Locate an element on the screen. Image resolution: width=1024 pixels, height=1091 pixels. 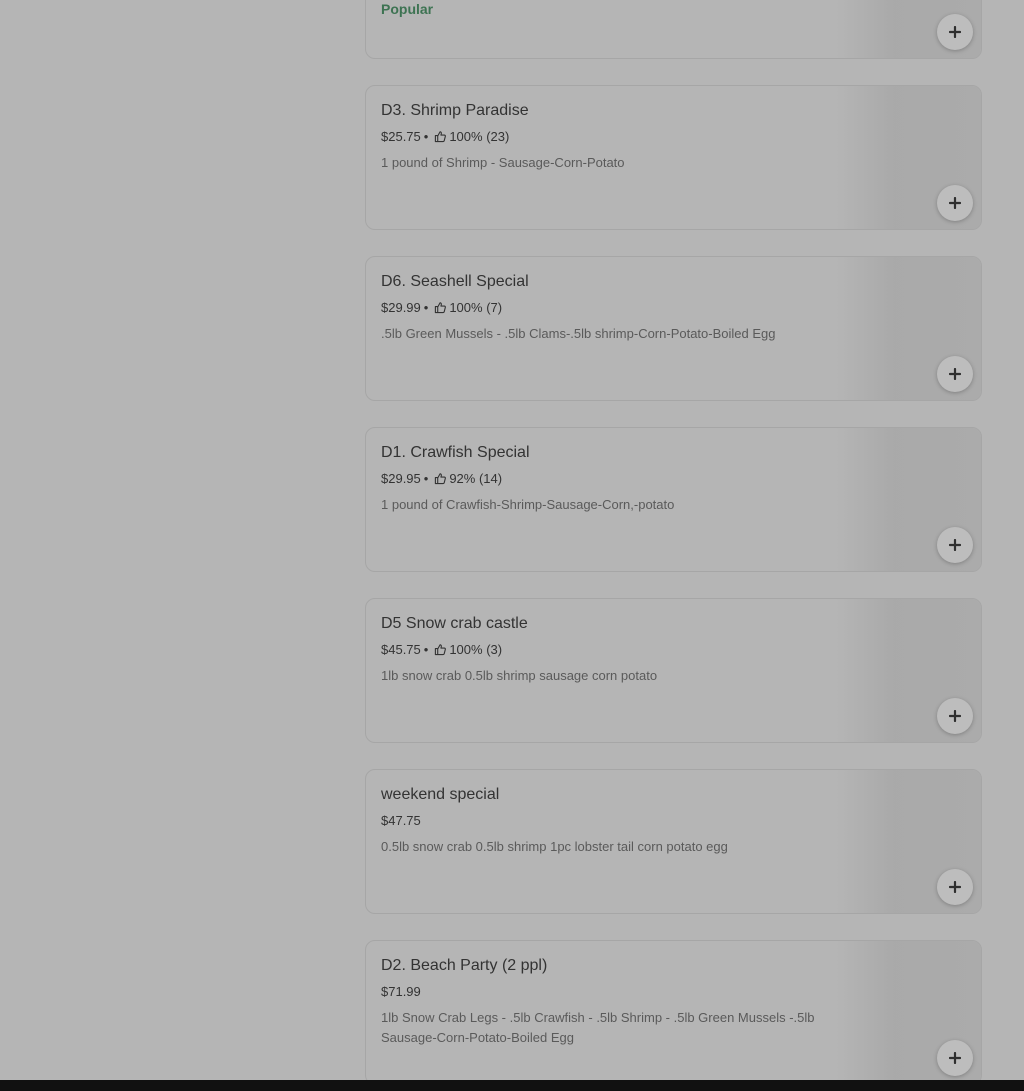
item-price: $29.95 is located at coordinates (401, 478).